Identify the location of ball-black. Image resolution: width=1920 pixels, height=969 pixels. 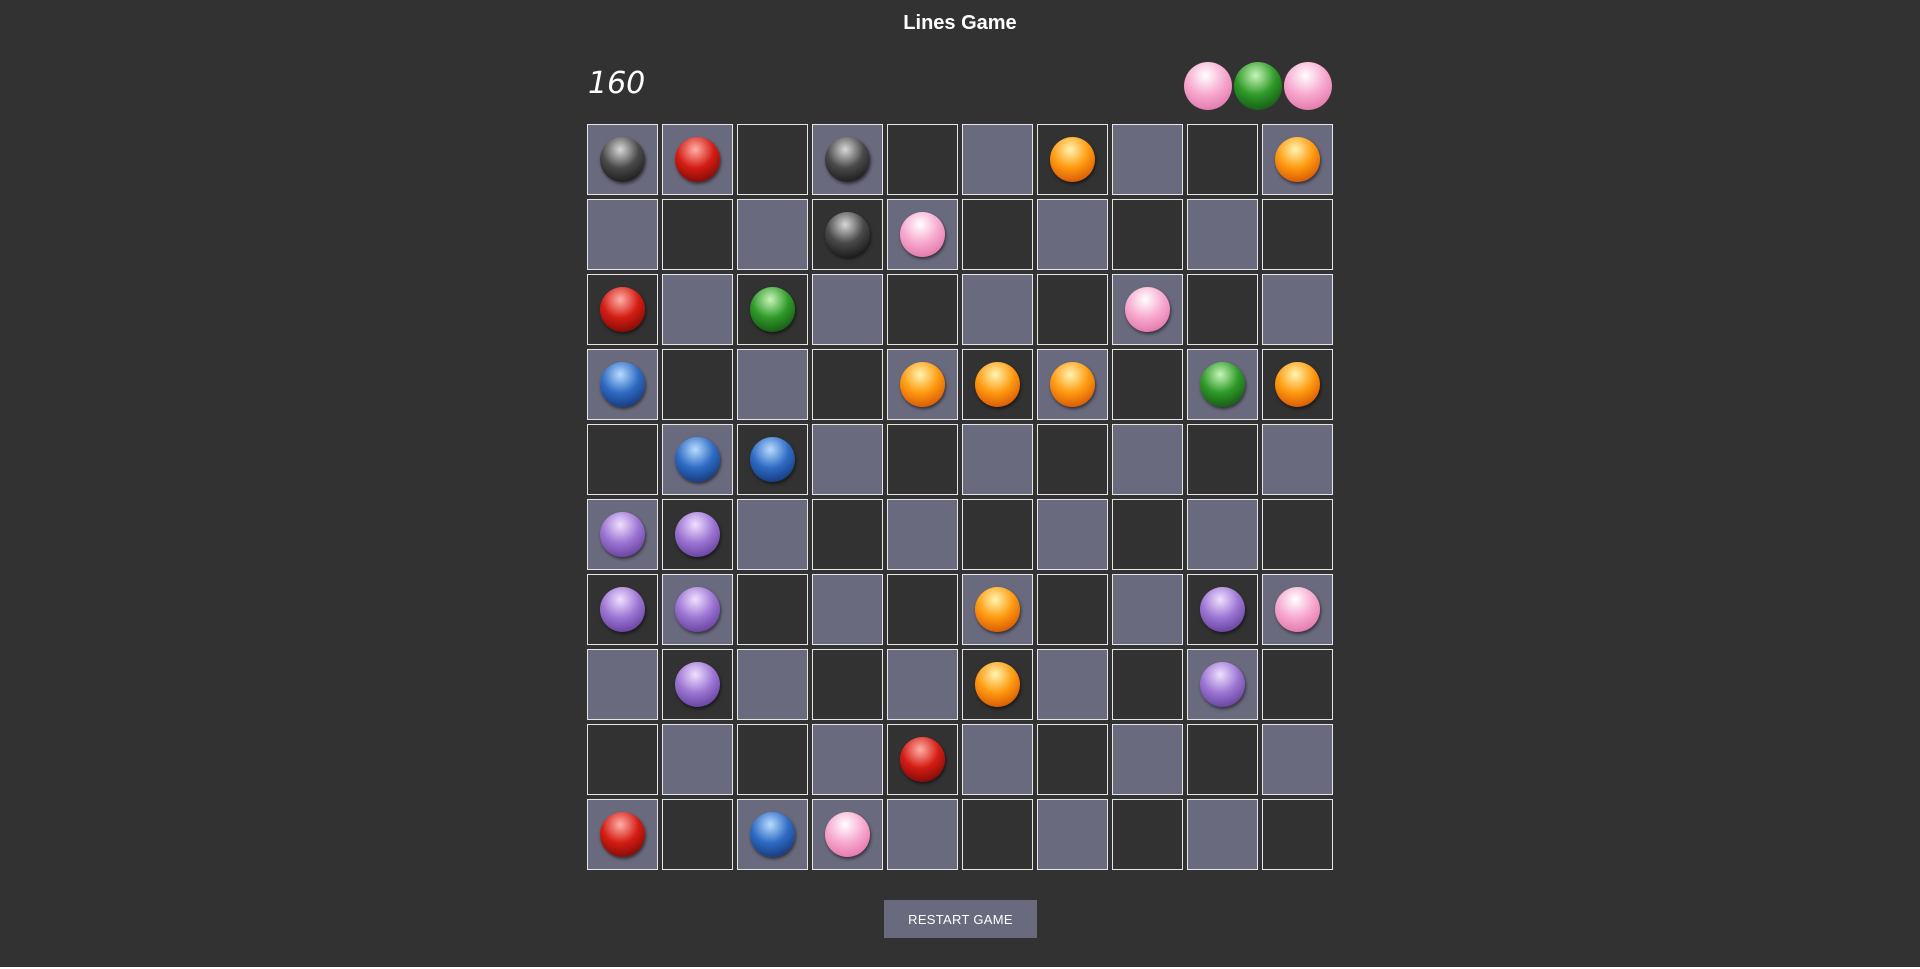
(847, 234).